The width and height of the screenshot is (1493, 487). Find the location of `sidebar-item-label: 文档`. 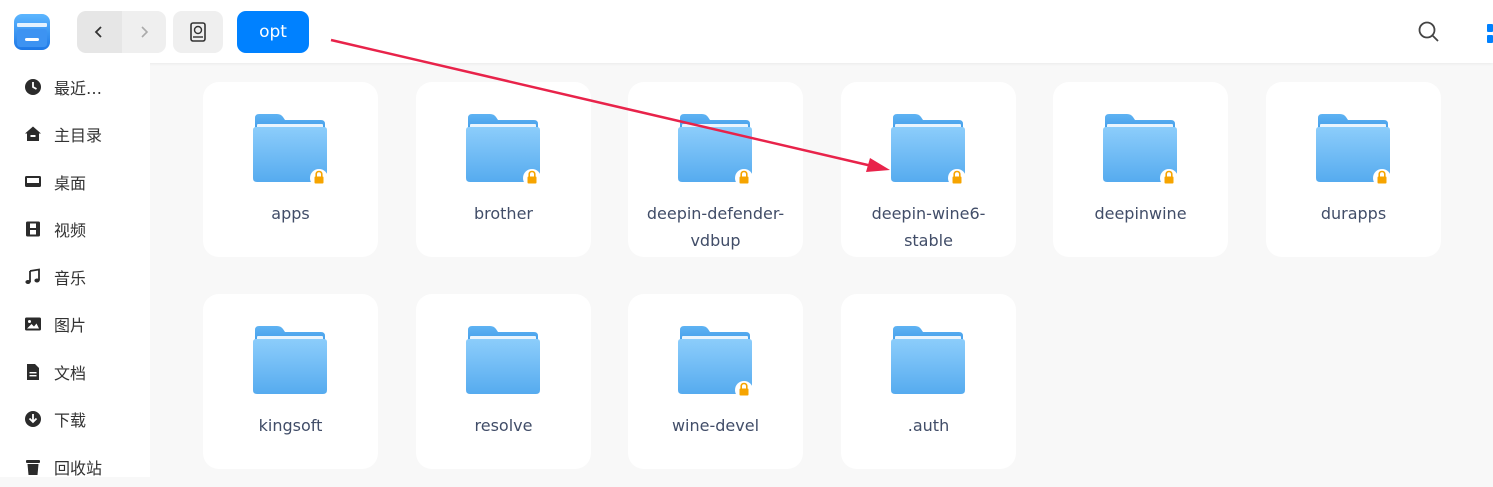

sidebar-item-label: 文档 is located at coordinates (70, 373).